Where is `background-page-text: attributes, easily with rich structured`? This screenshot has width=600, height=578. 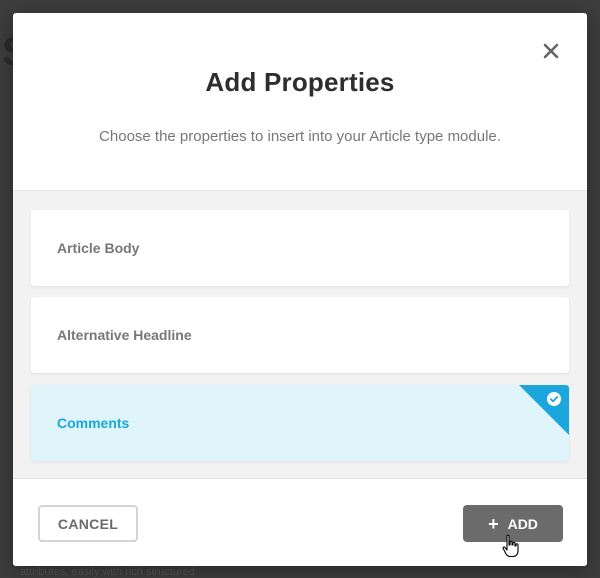 background-page-text: attributes, easily with rich structured is located at coordinates (107, 572).